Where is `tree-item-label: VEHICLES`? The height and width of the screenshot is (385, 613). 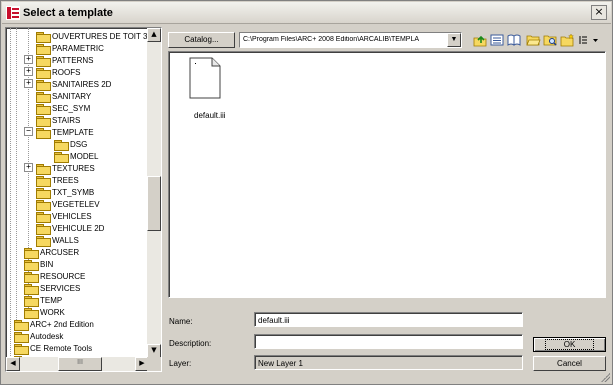 tree-item-label: VEHICLES is located at coordinates (72, 216).